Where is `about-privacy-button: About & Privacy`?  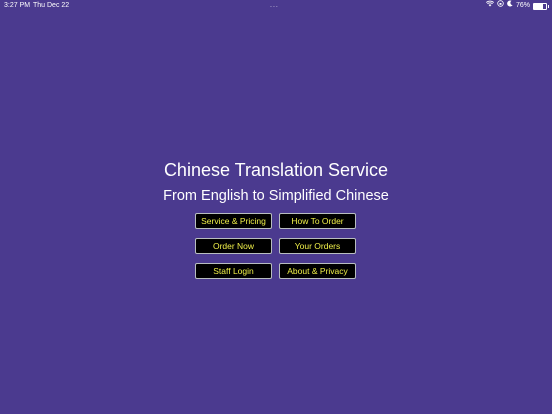
about-privacy-button: About & Privacy is located at coordinates (317, 271).